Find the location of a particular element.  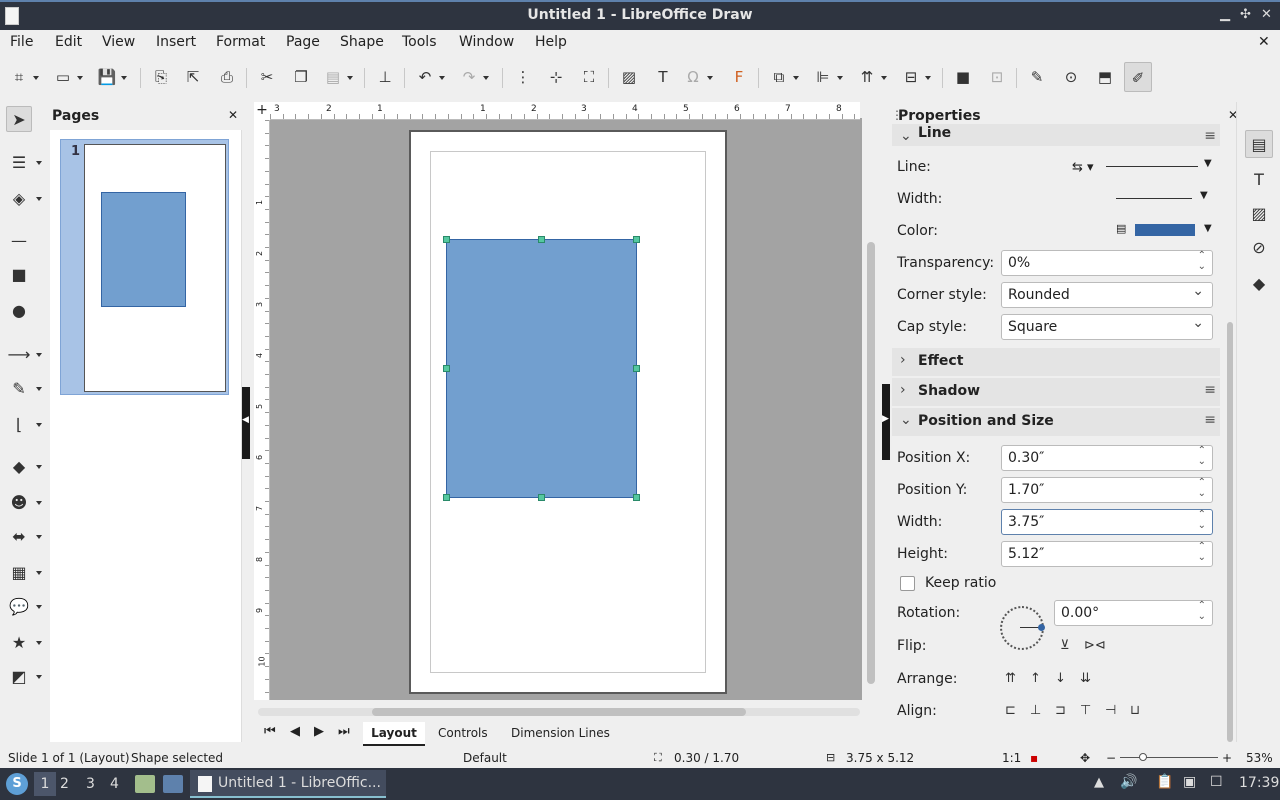

first-tab-icon: ⏮ is located at coordinates (270, 731).